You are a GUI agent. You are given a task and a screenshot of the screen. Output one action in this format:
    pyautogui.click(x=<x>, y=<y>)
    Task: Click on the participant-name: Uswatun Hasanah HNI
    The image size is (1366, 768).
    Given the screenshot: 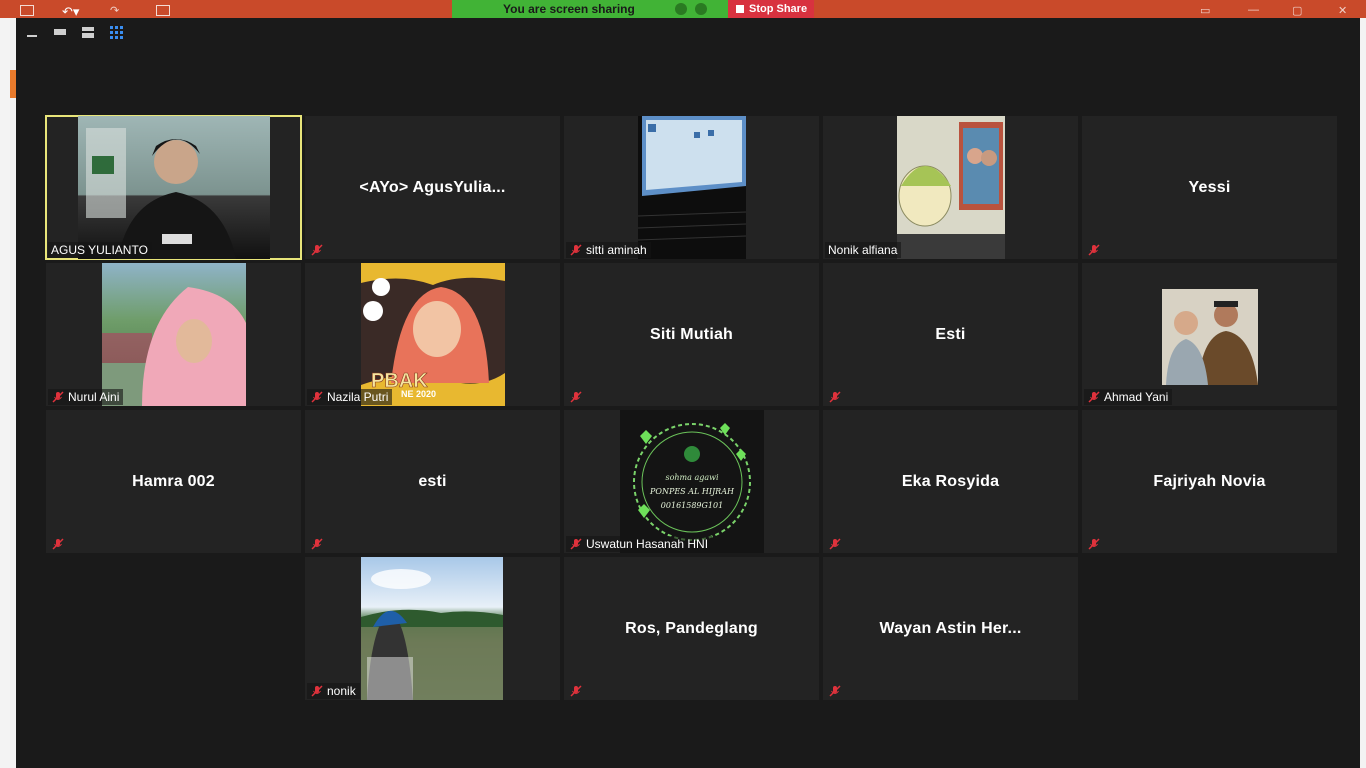 What is the action you would take?
    pyautogui.click(x=647, y=544)
    